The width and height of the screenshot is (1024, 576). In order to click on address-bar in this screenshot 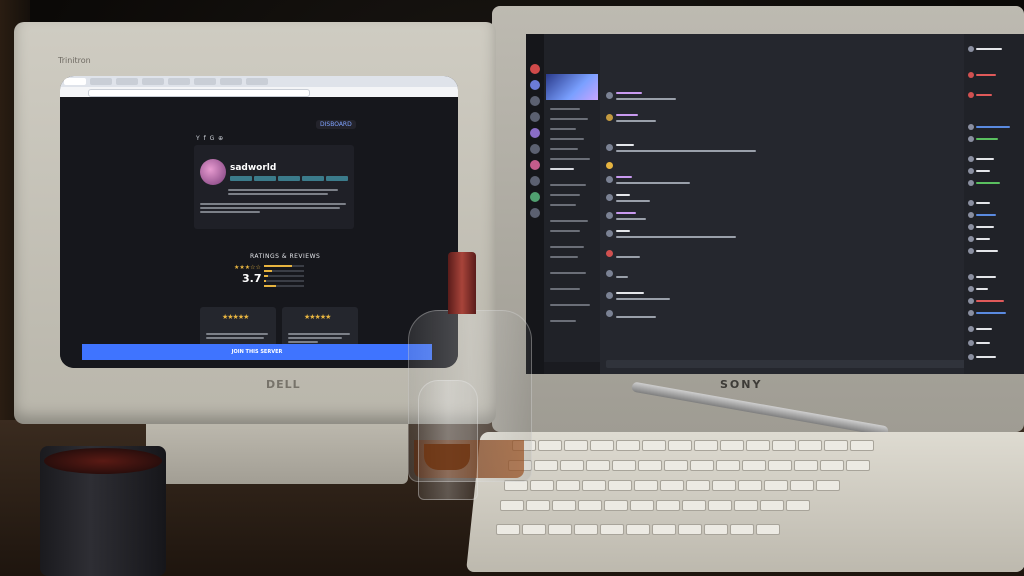, I will do `click(199, 93)`.